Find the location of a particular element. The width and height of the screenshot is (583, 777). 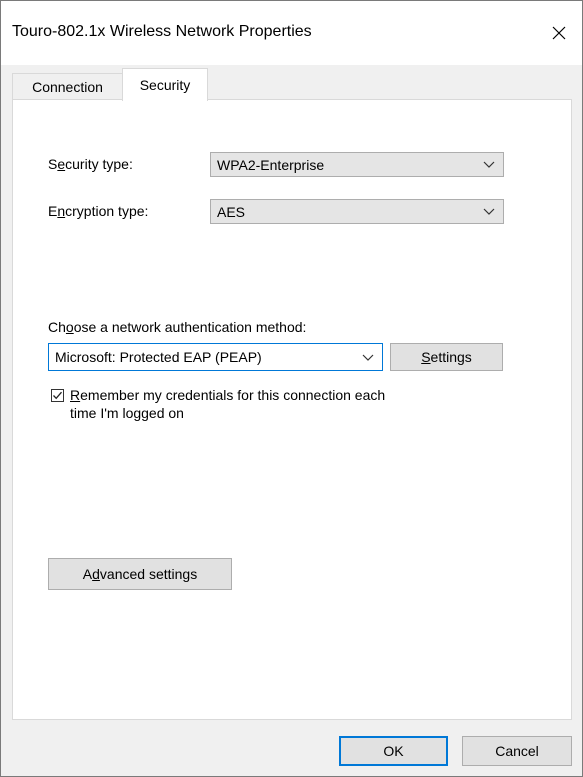

advanced-settings-label: Advanced settings is located at coordinates (140, 574).